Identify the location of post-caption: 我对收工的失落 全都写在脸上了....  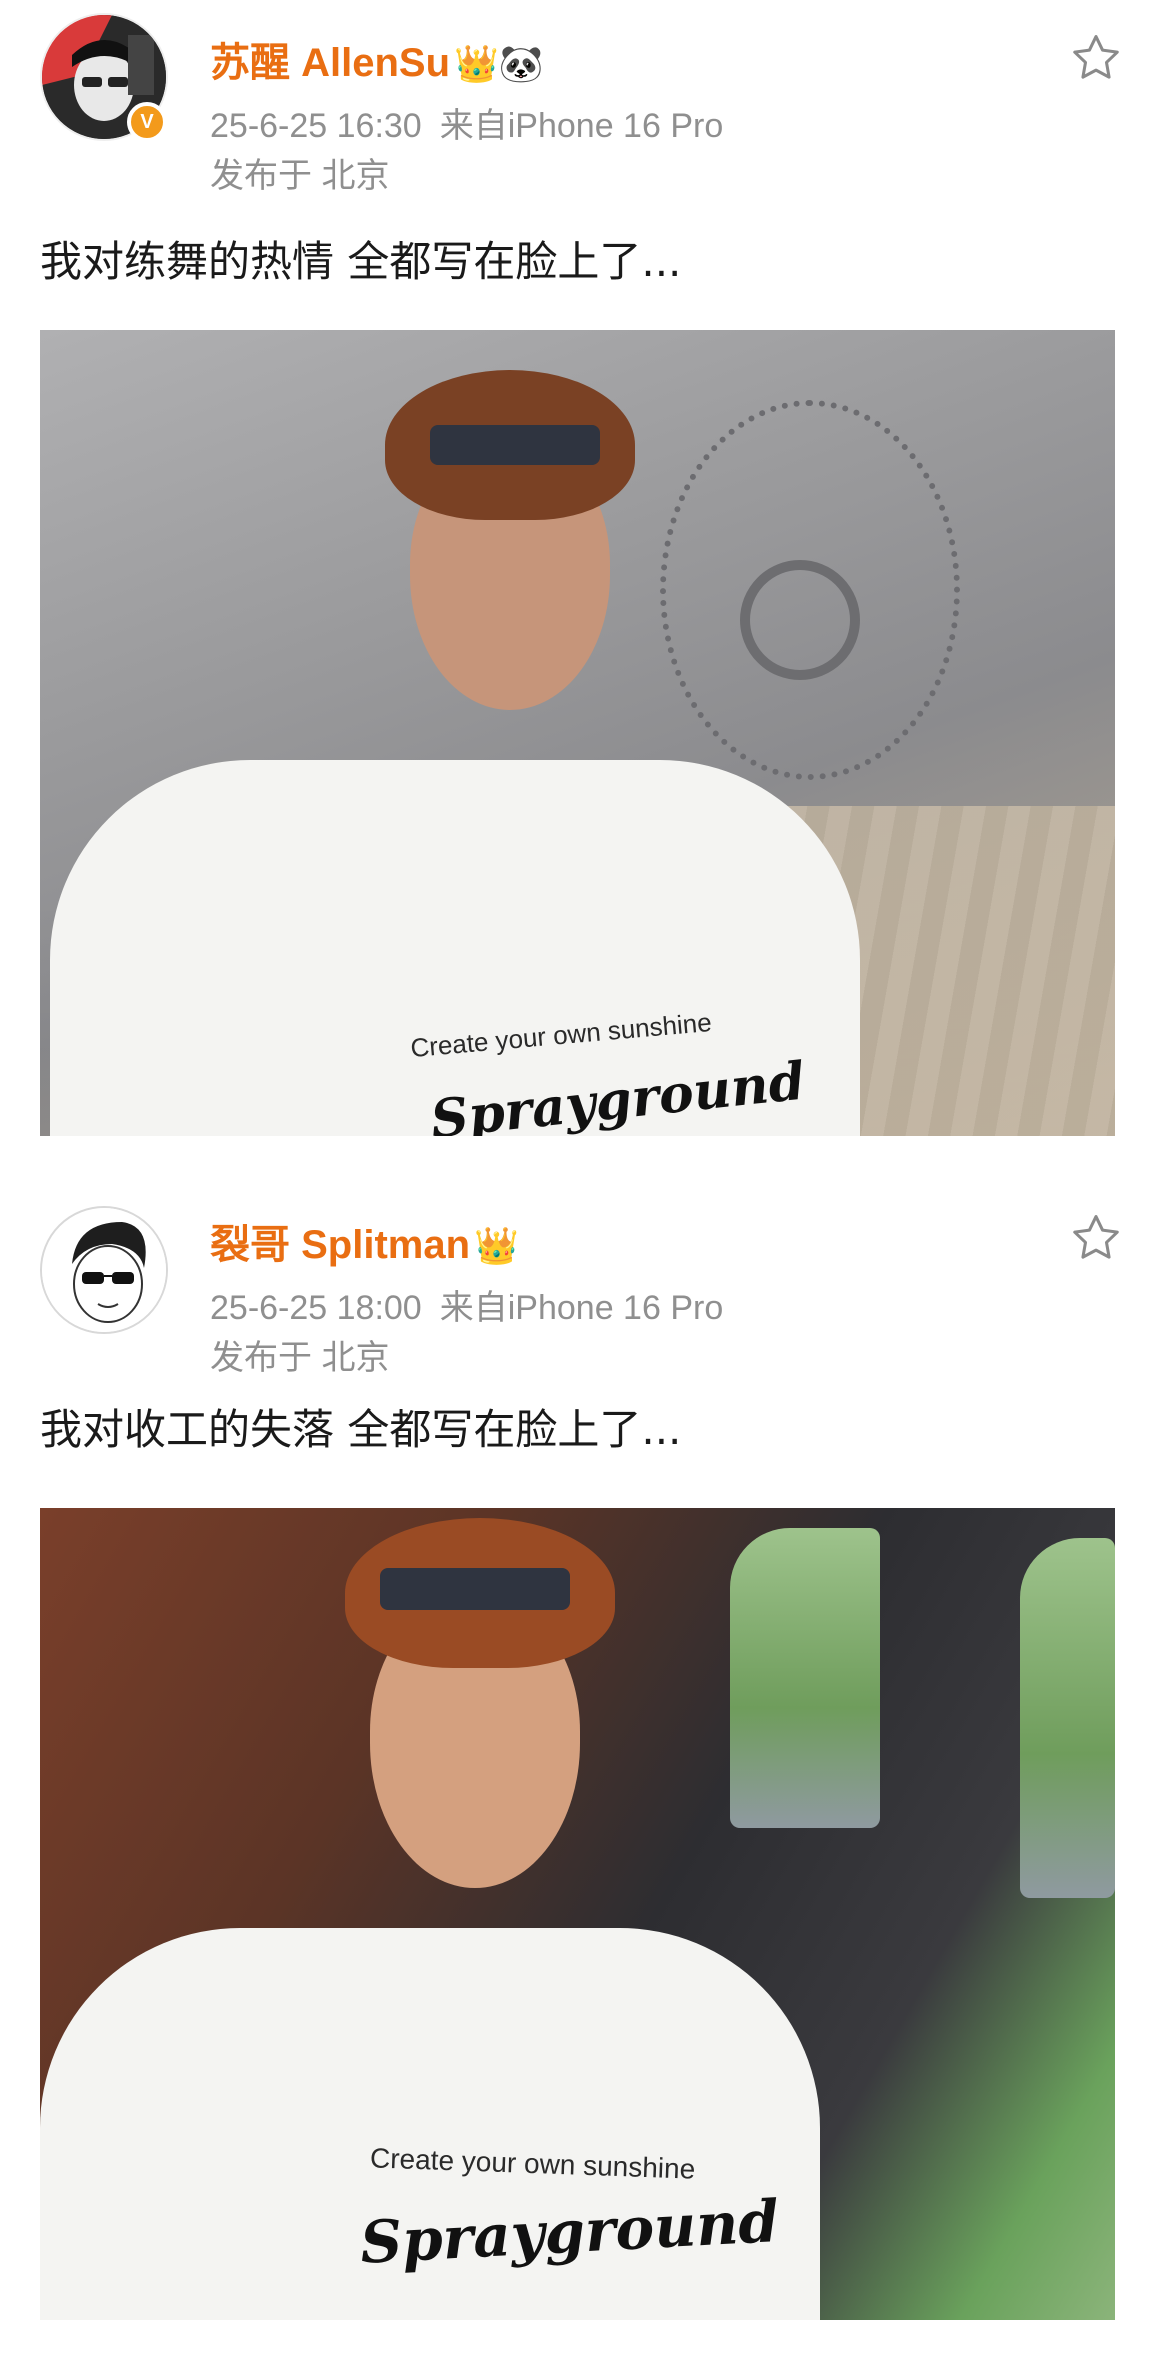
(361, 1429).